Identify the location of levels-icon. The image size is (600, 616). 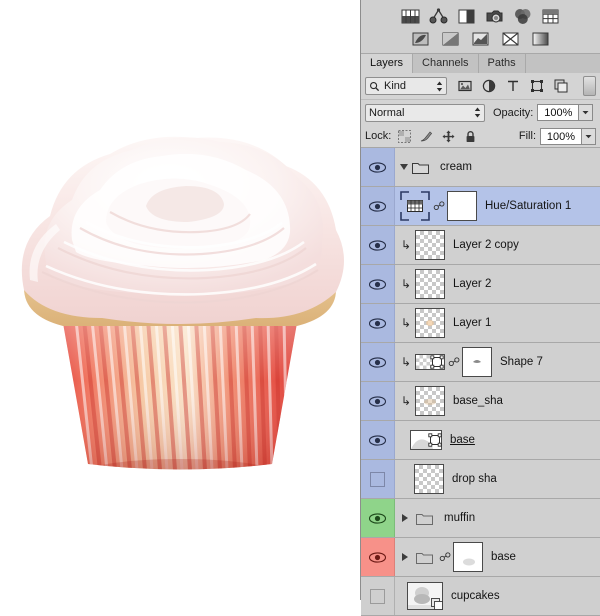
(438, 16).